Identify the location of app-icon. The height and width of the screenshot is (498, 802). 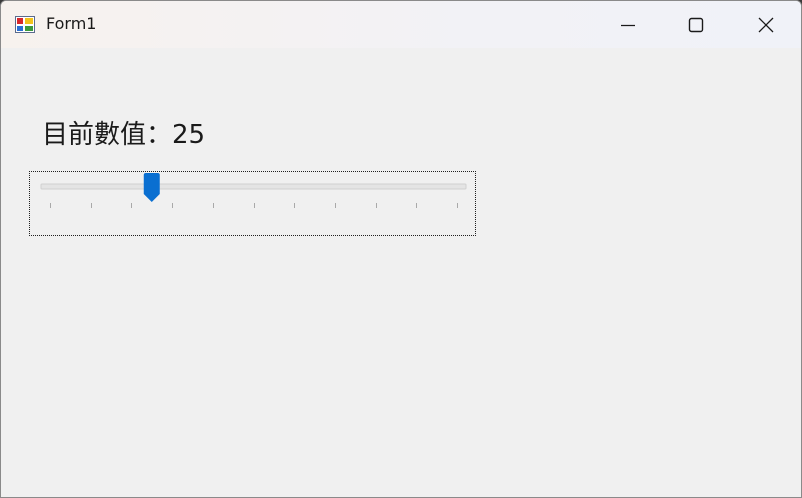
(25, 24).